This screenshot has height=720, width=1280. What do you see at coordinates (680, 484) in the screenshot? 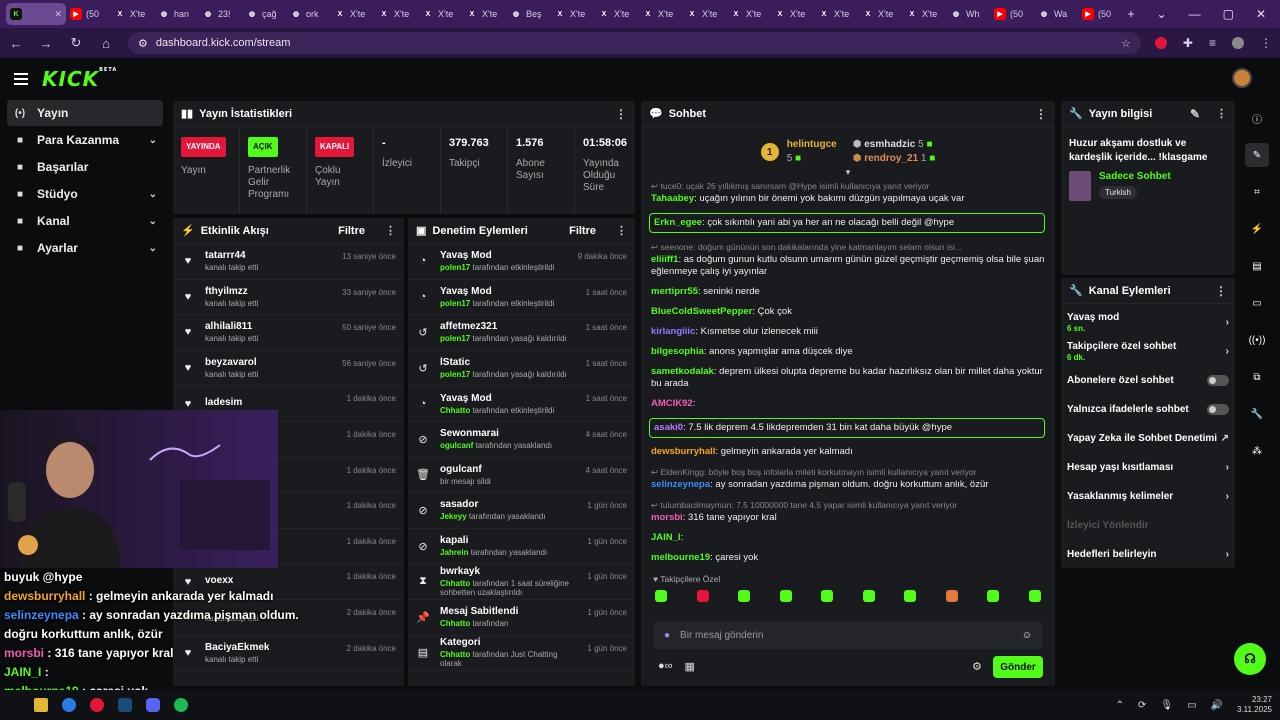
I see `chat-username: selinzeynepa` at bounding box center [680, 484].